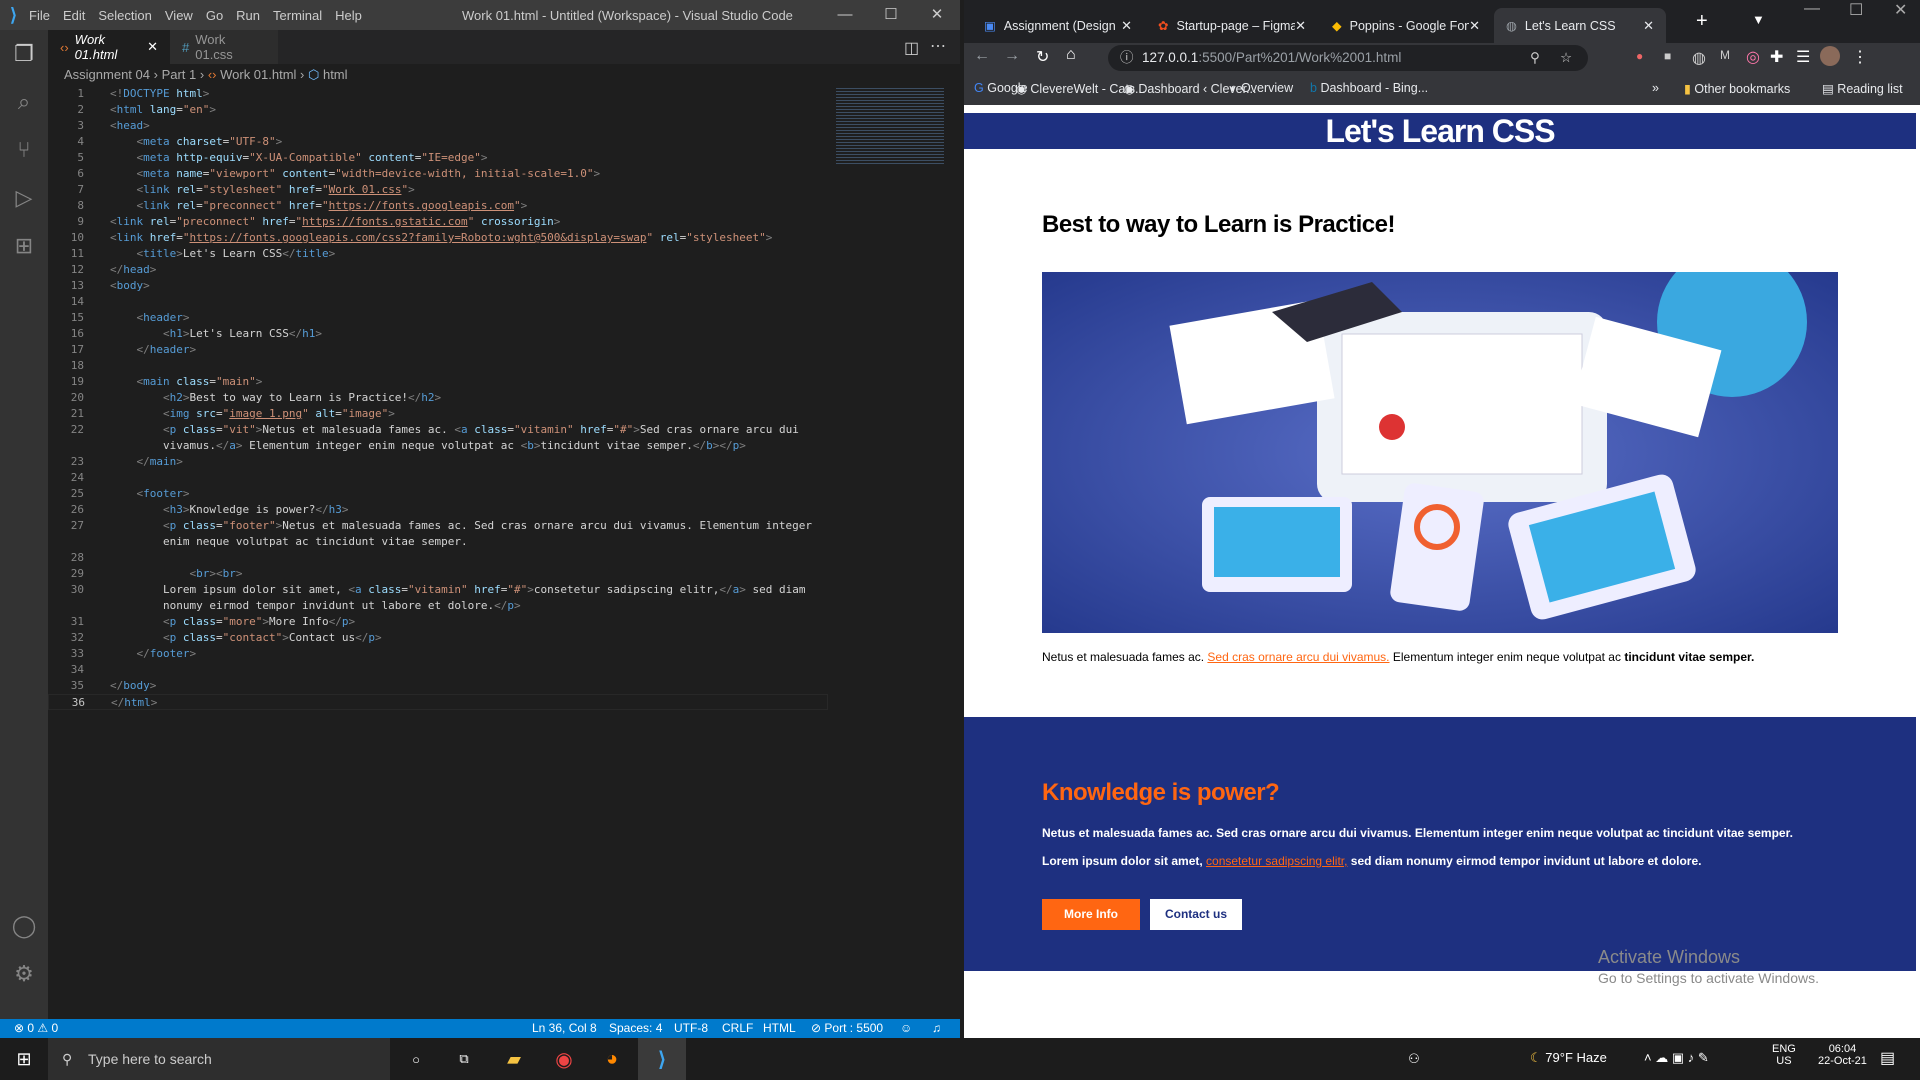 The width and height of the screenshot is (1920, 1080). Describe the element at coordinates (24, 150) in the screenshot. I see `source-control-icon: ⑂` at that location.